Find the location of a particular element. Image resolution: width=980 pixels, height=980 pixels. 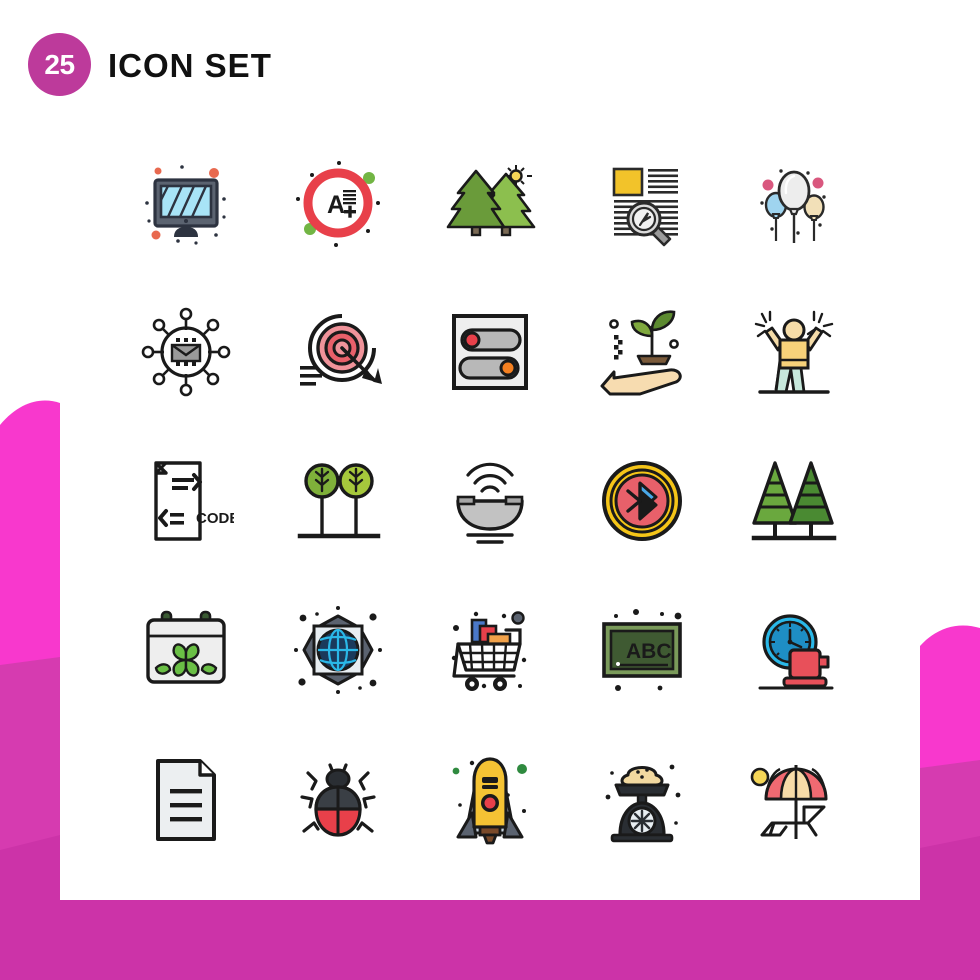

icon-cell-wifi-dish is located at coordinates (490, 500).